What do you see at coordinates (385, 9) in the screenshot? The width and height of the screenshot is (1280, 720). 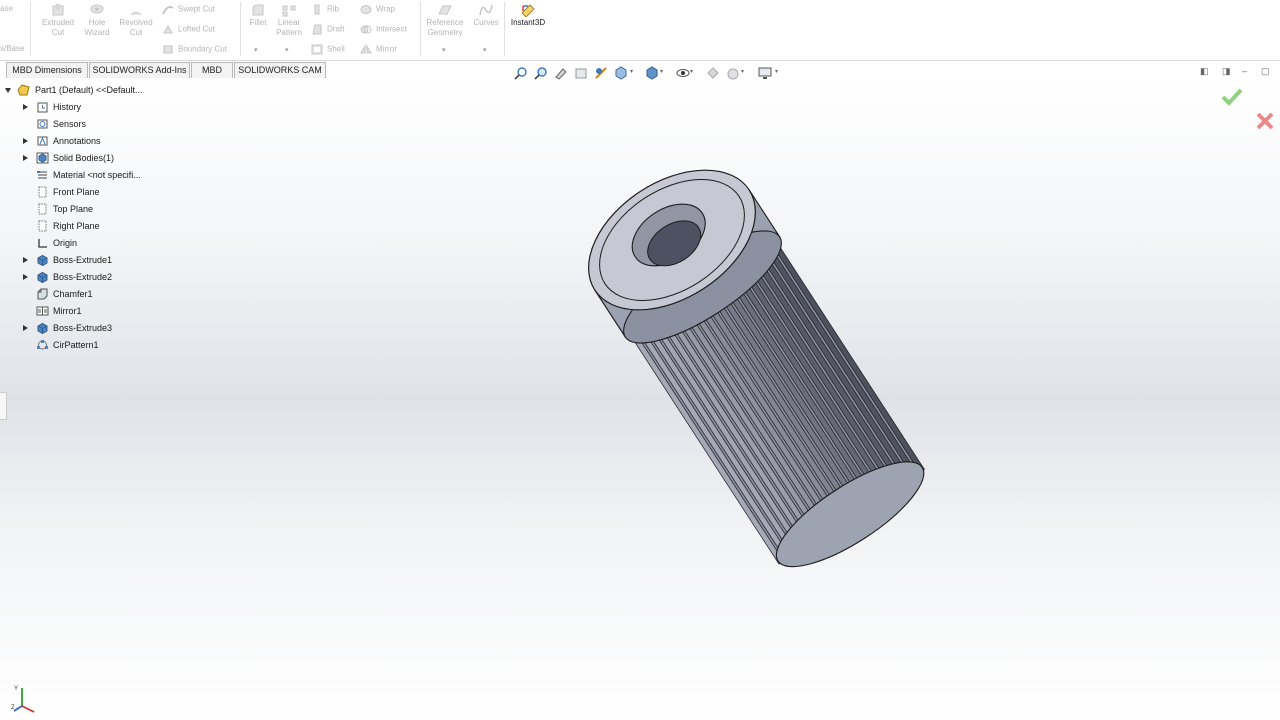 I see `wrap-label: Wrap` at bounding box center [385, 9].